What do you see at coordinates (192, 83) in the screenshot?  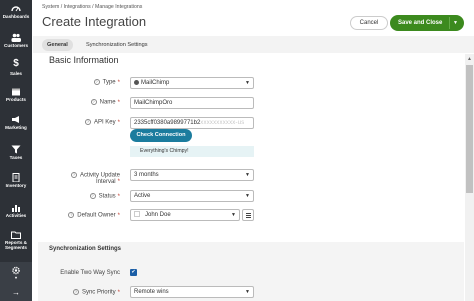 I see `type-select: MailChimp ▼` at bounding box center [192, 83].